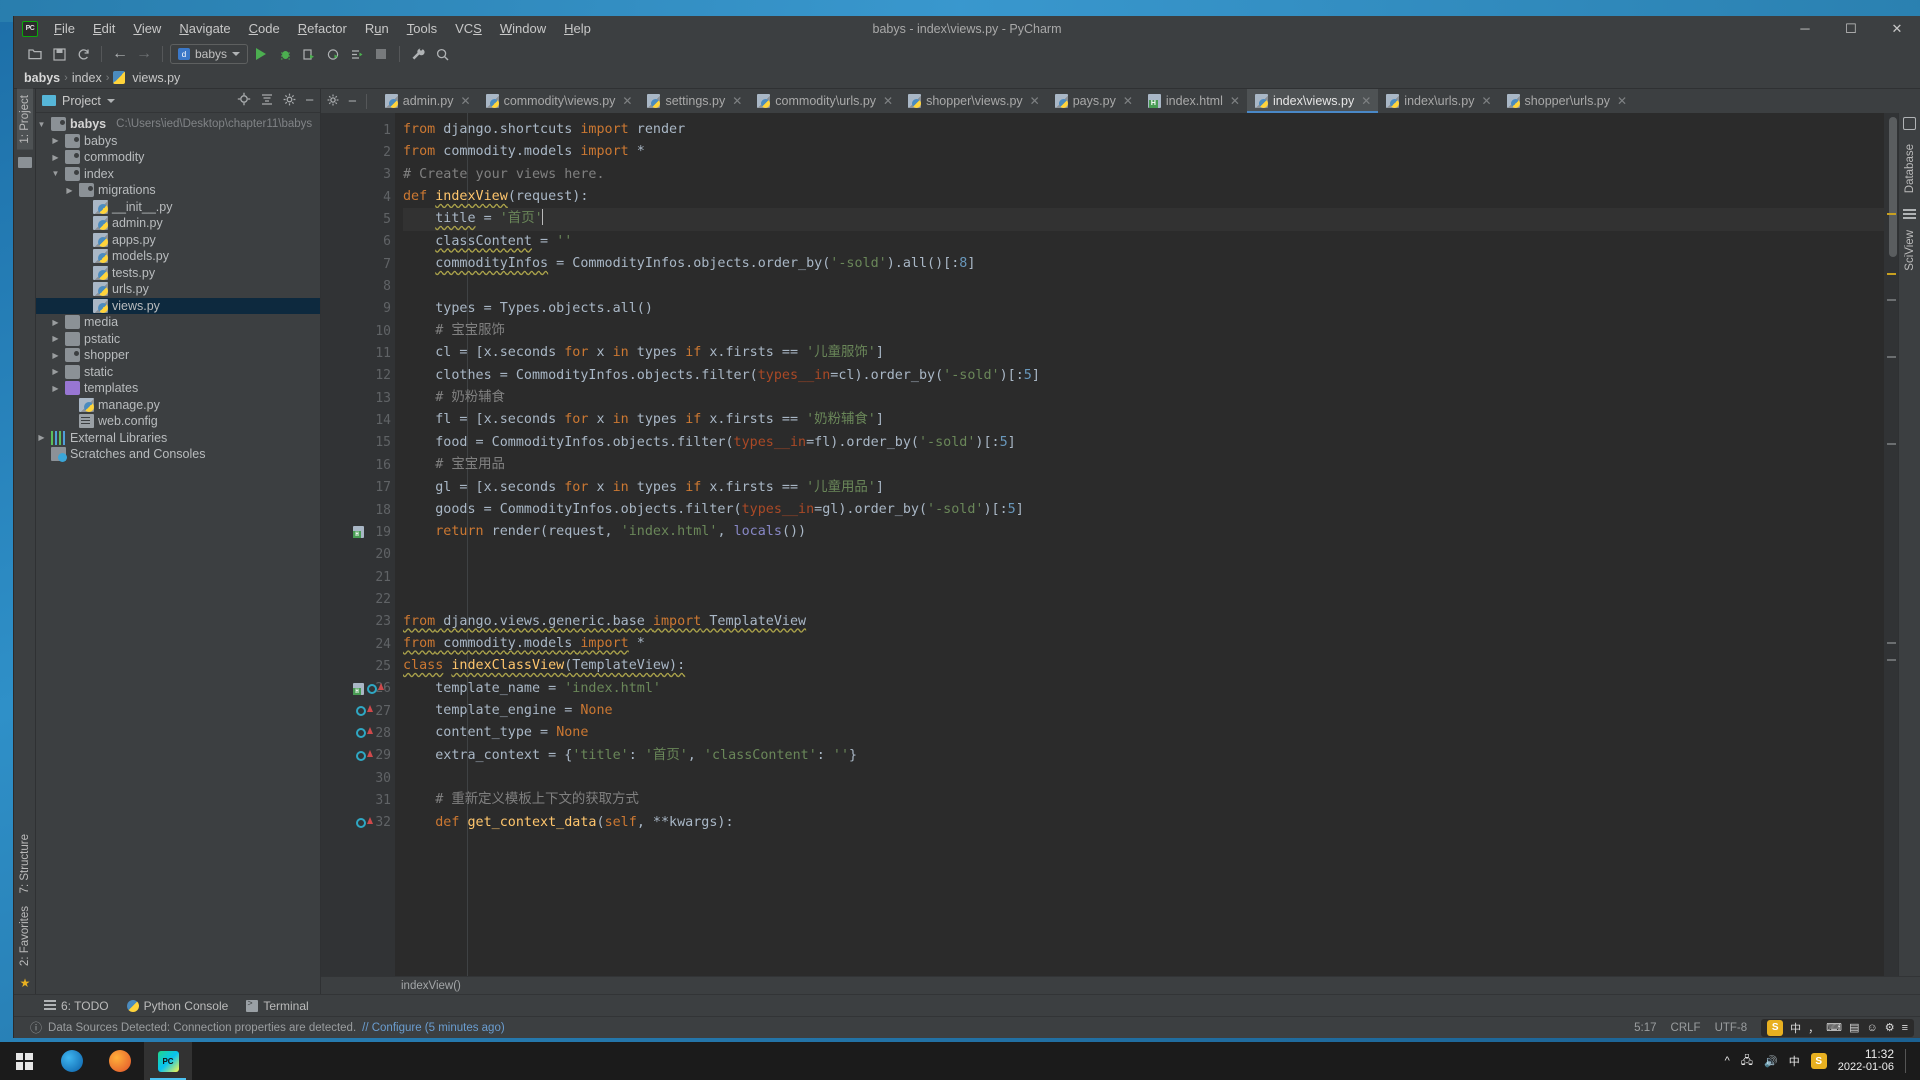  What do you see at coordinates (1747, 1061) in the screenshot?
I see `network-icon: 🖧` at bounding box center [1747, 1061].